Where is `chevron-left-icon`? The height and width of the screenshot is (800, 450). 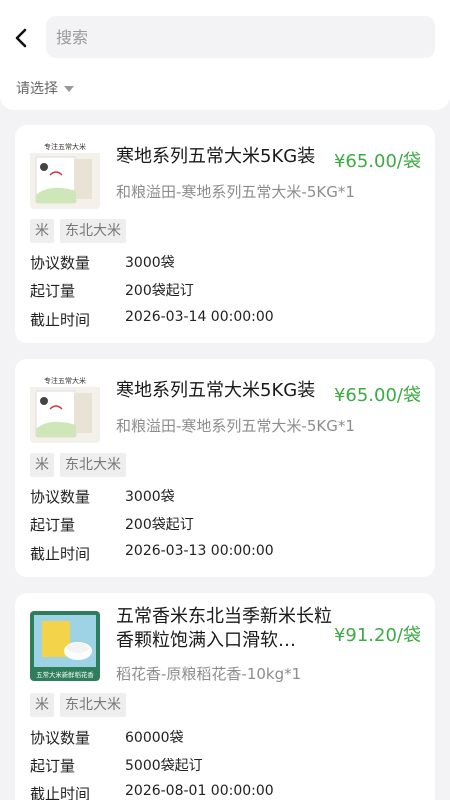 chevron-left-icon is located at coordinates (21, 38).